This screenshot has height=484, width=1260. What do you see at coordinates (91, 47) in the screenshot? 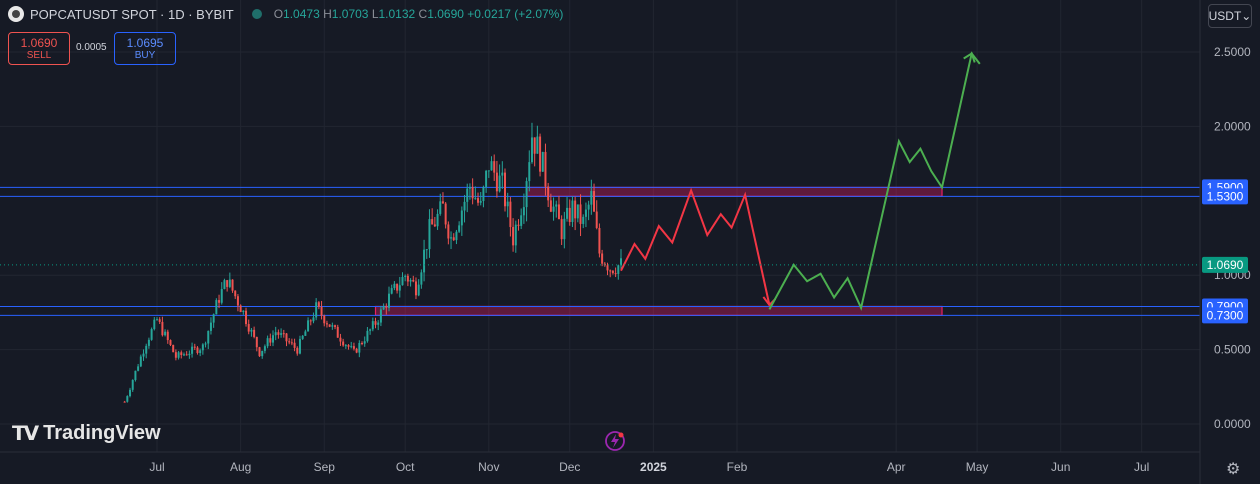
I see `spread-value: 0.0005` at bounding box center [91, 47].